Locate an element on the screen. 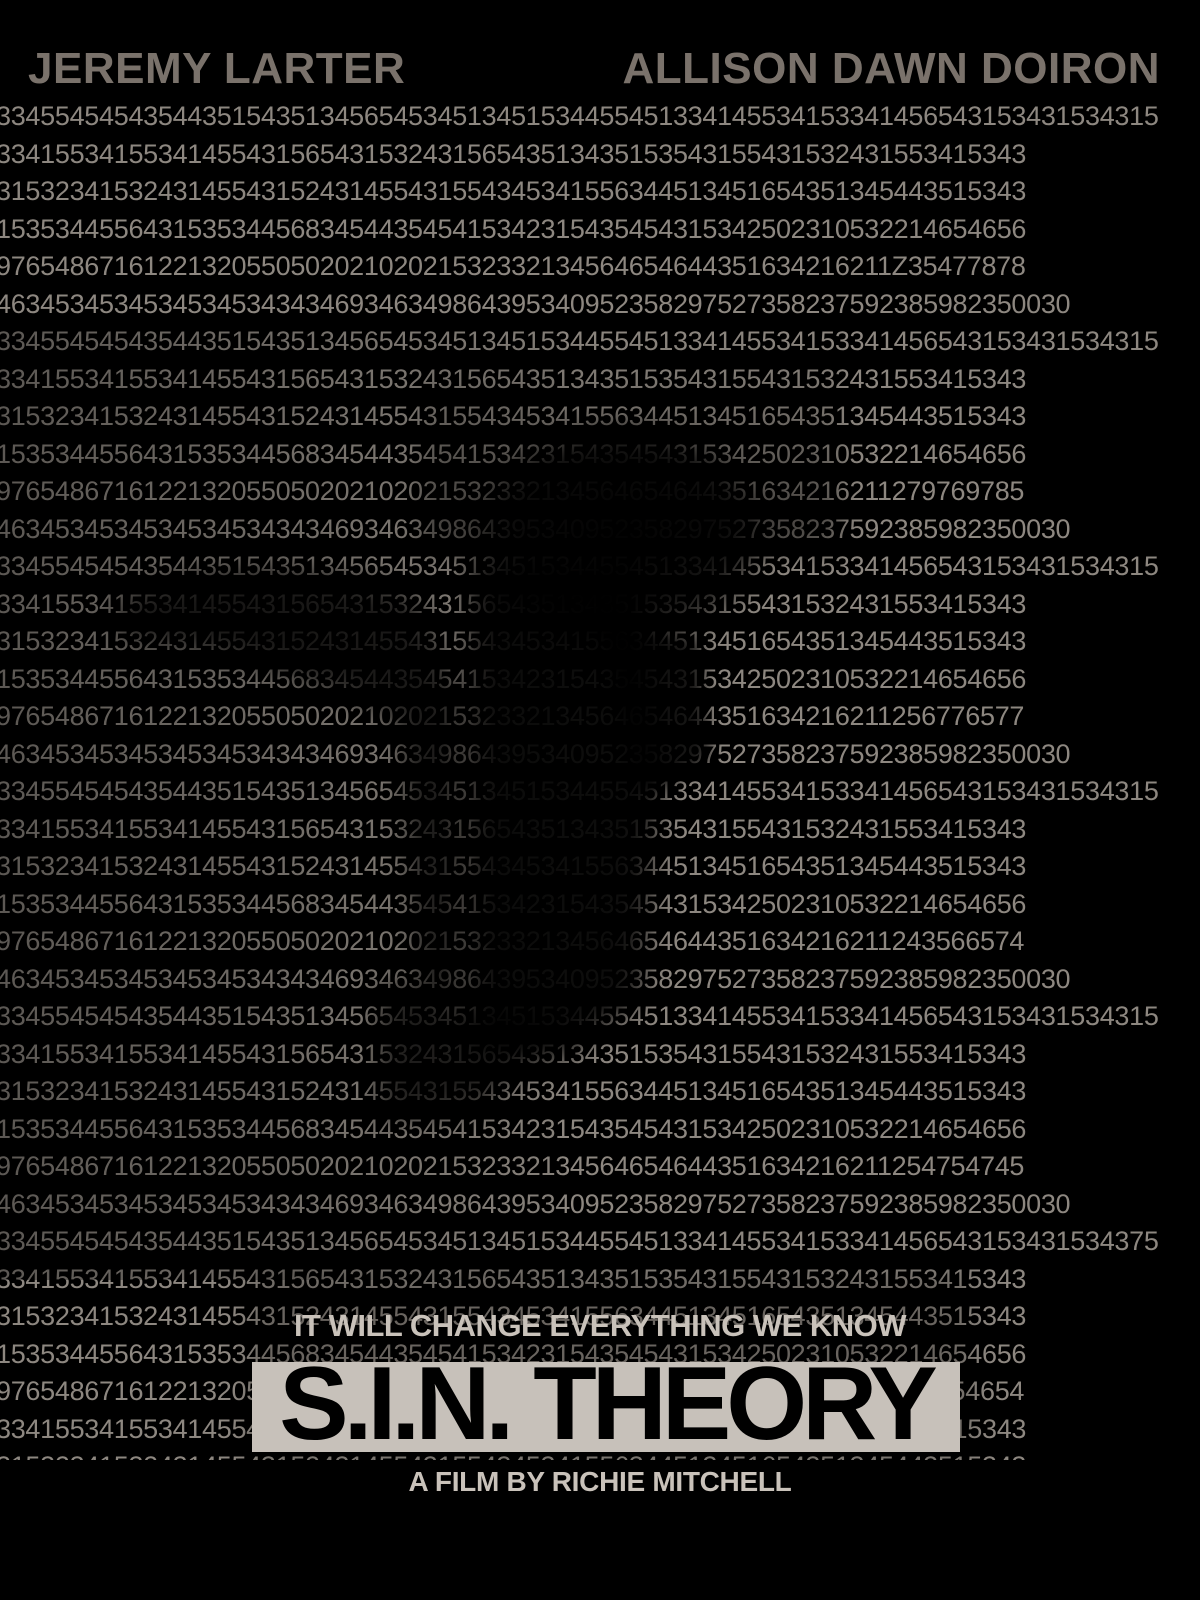 The width and height of the screenshot is (1200, 1600). cast-name-left: JEREMY LARTER is located at coordinates (217, 68).